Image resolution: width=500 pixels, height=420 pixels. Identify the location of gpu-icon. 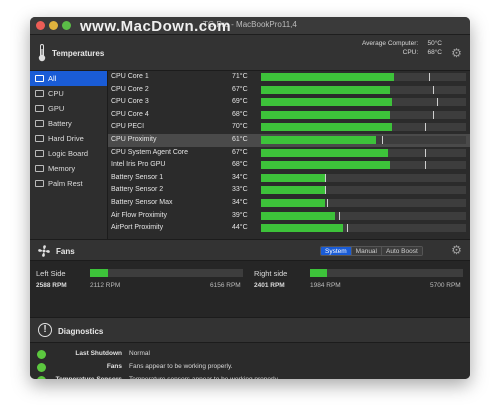
(39, 108).